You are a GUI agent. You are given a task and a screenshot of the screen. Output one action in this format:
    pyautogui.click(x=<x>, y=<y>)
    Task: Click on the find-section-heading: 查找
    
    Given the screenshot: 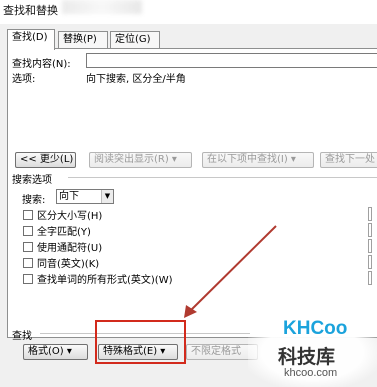 What is the action you would take?
    pyautogui.click(x=22, y=336)
    